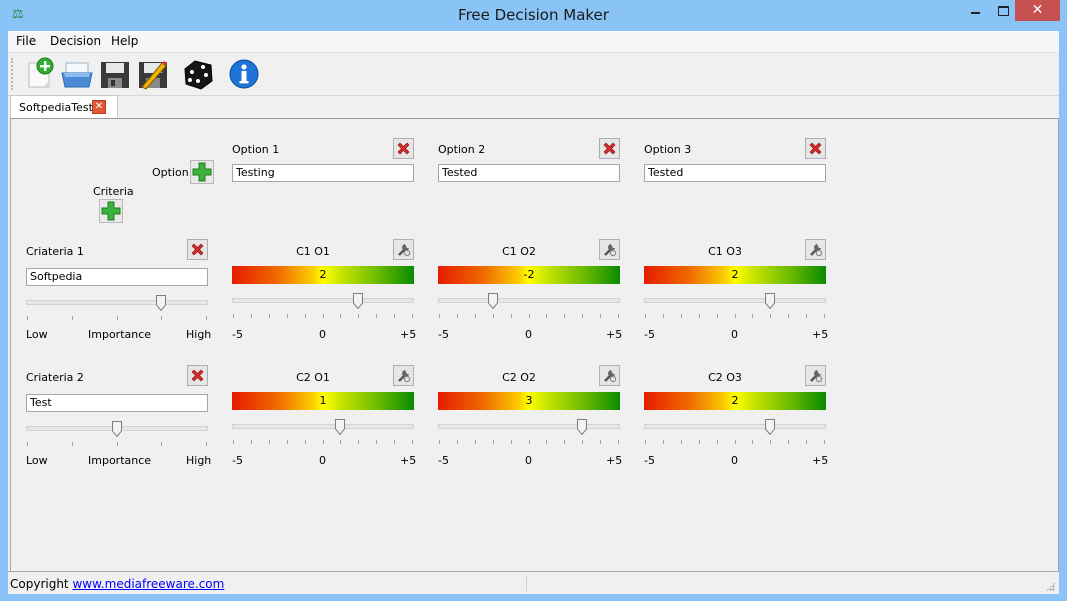 Image resolution: width=1067 pixels, height=601 pixels. I want to click on tab-softpediatest: SoftpediaTest ✕, so click(64, 107).